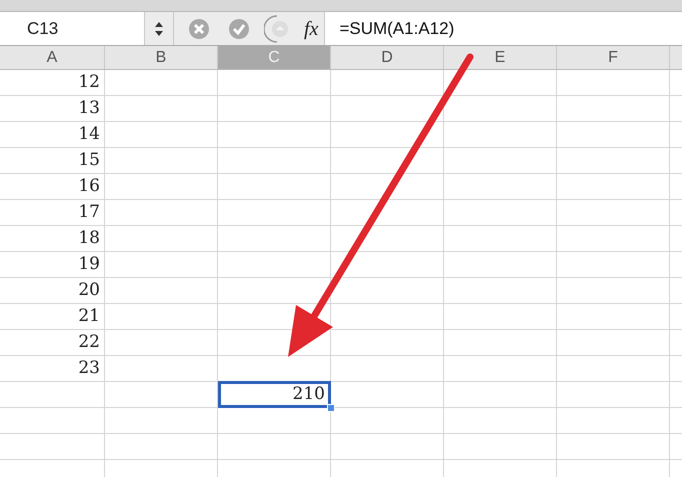 The height and width of the screenshot is (477, 682). What do you see at coordinates (387, 57) in the screenshot?
I see `column-header: D` at bounding box center [387, 57].